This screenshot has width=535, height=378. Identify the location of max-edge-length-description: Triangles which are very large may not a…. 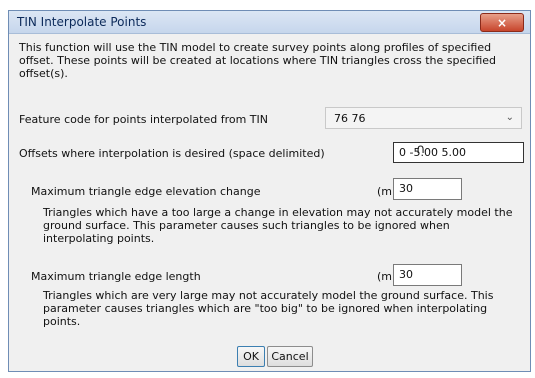
(268, 308).